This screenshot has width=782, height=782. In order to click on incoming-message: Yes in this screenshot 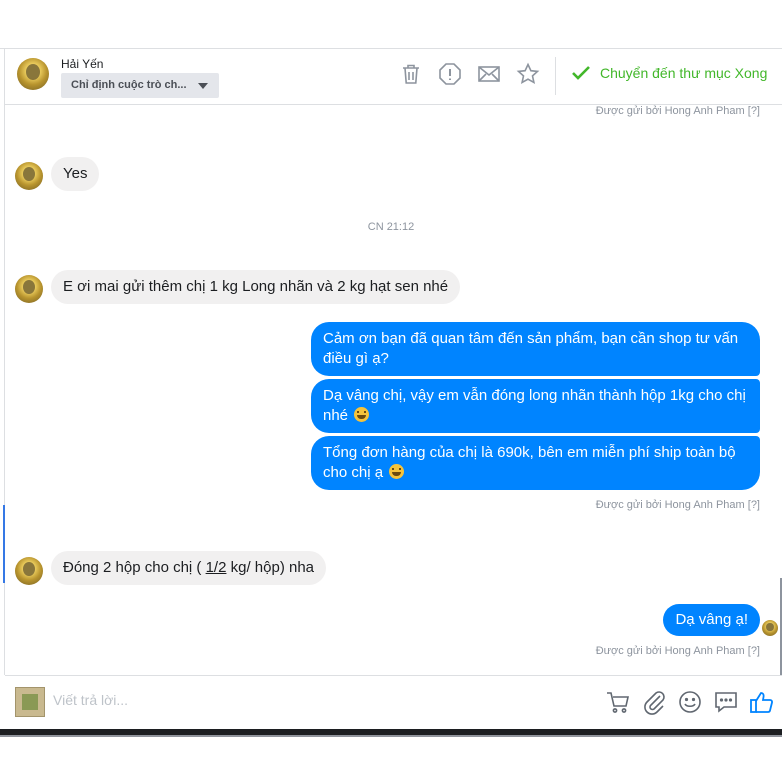, I will do `click(75, 174)`.